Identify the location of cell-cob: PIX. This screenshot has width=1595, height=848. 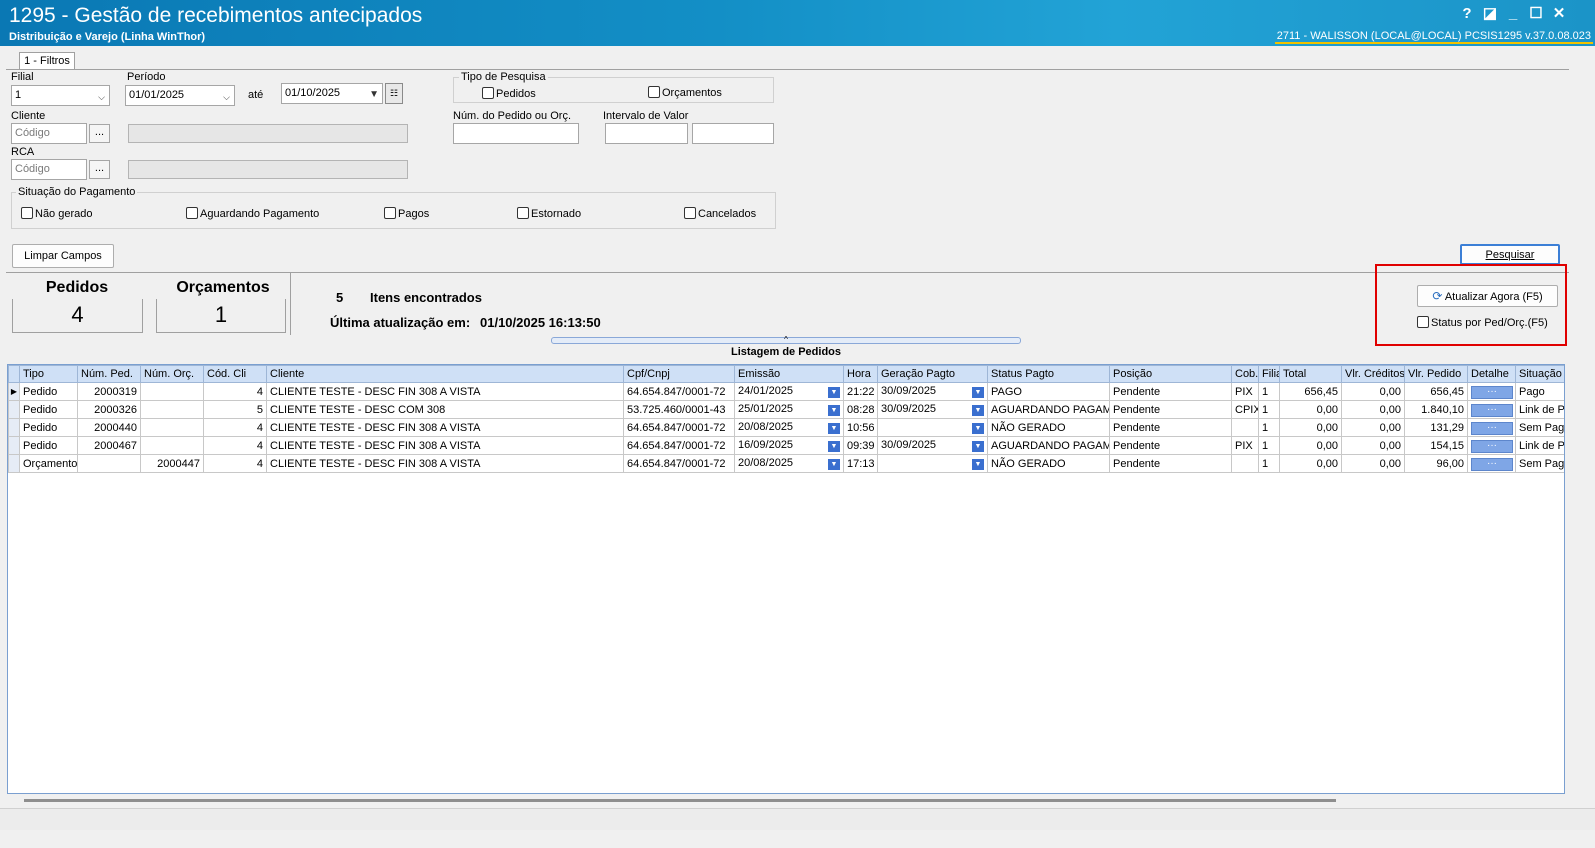
(1245, 445).